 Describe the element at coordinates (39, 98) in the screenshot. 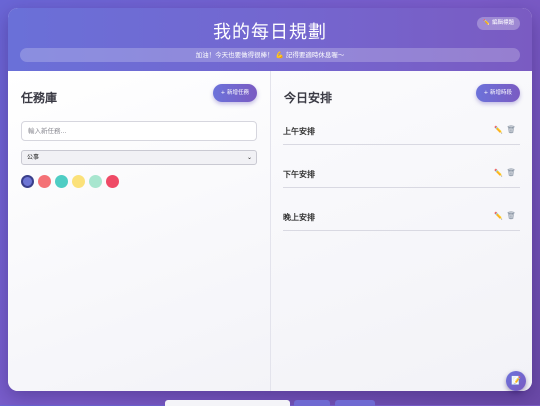

I see `task-library-title: 任務庫` at that location.